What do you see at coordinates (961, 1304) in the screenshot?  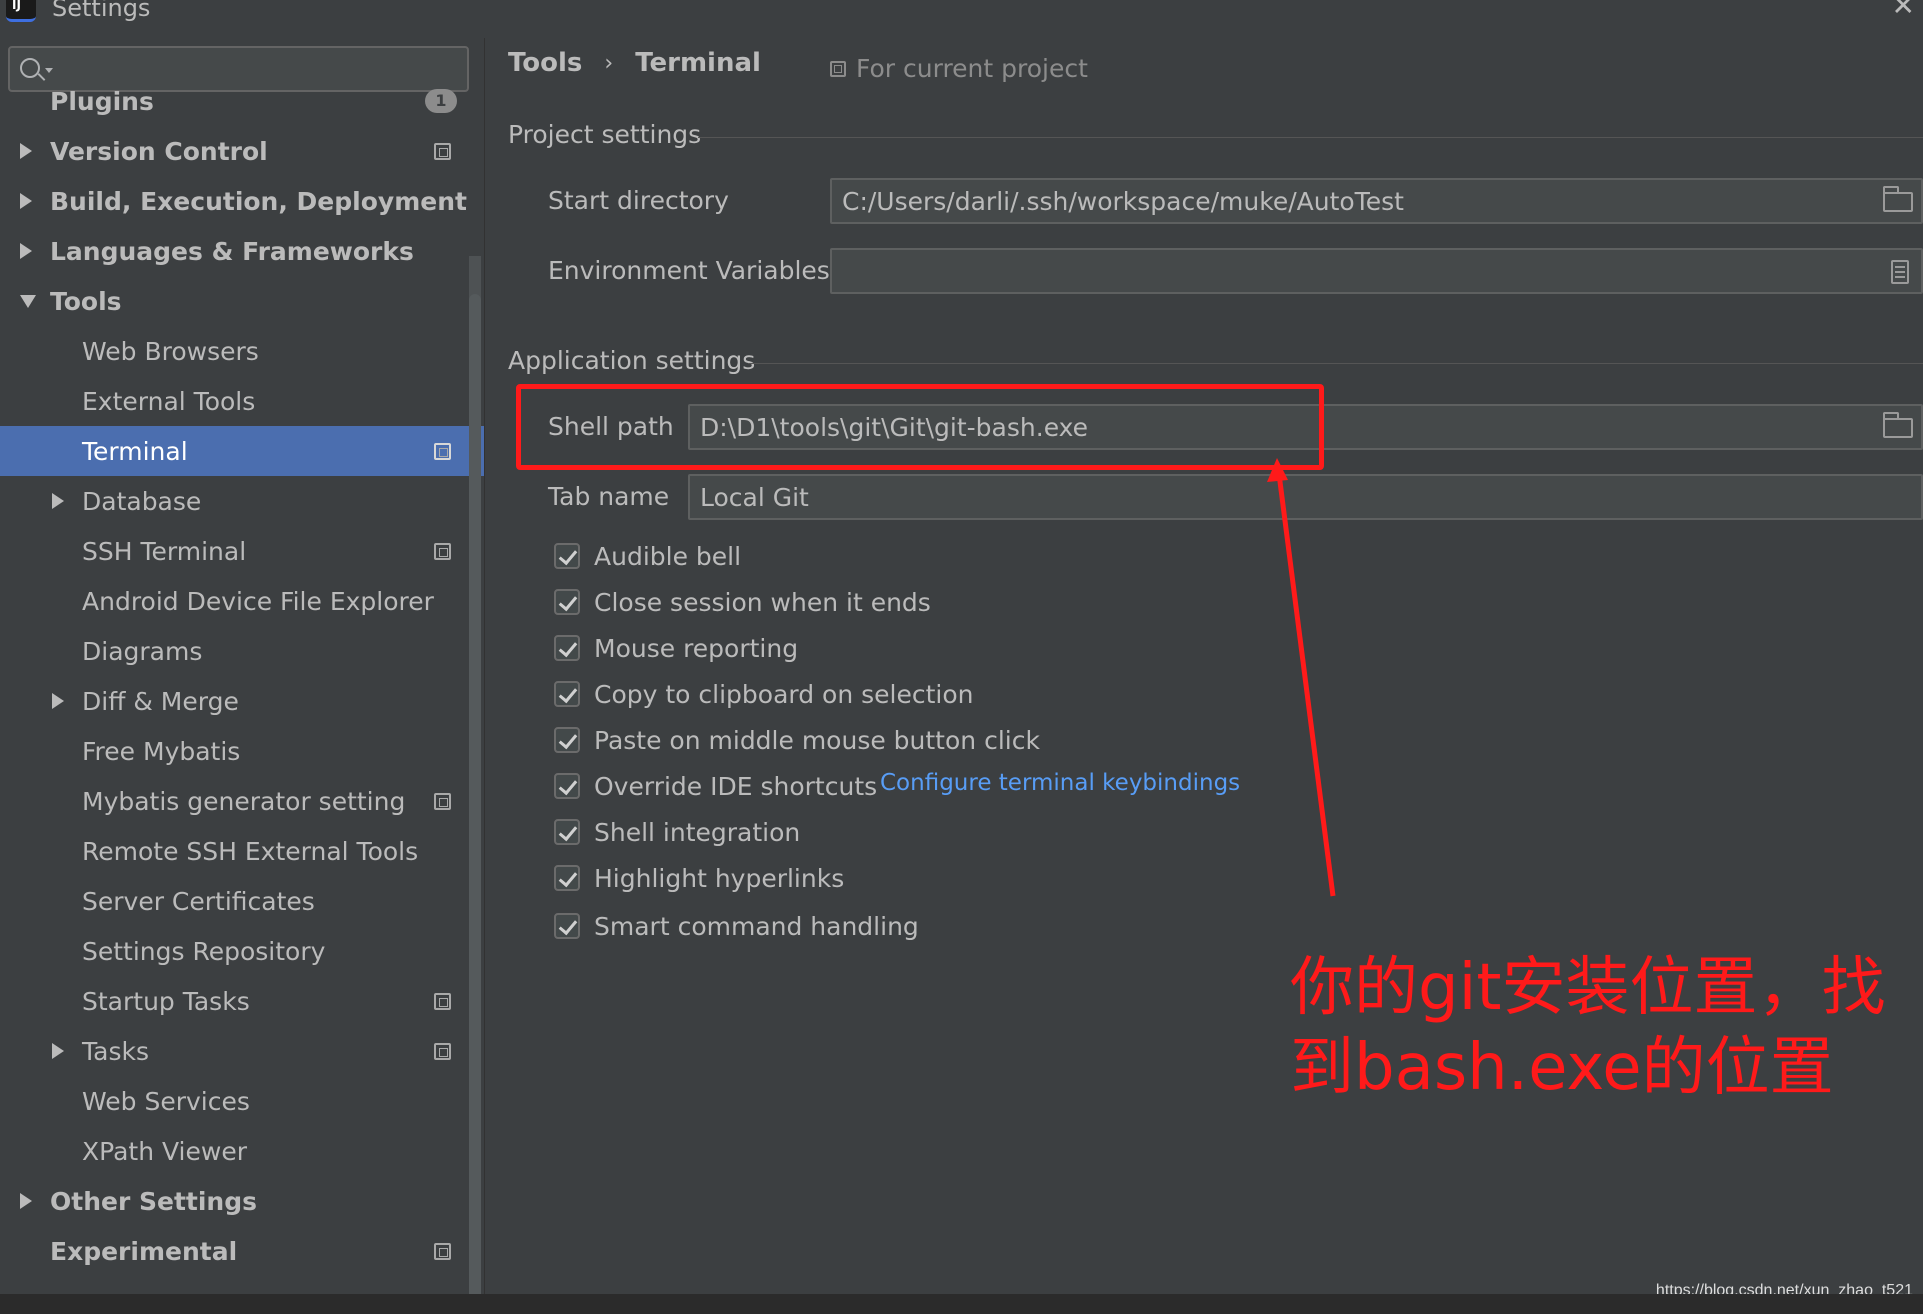 I see `bottom-strip` at bounding box center [961, 1304].